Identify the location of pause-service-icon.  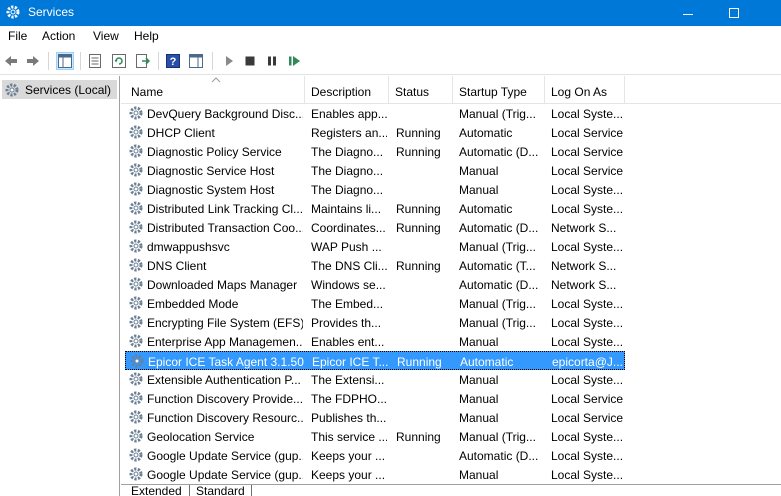
(272, 61).